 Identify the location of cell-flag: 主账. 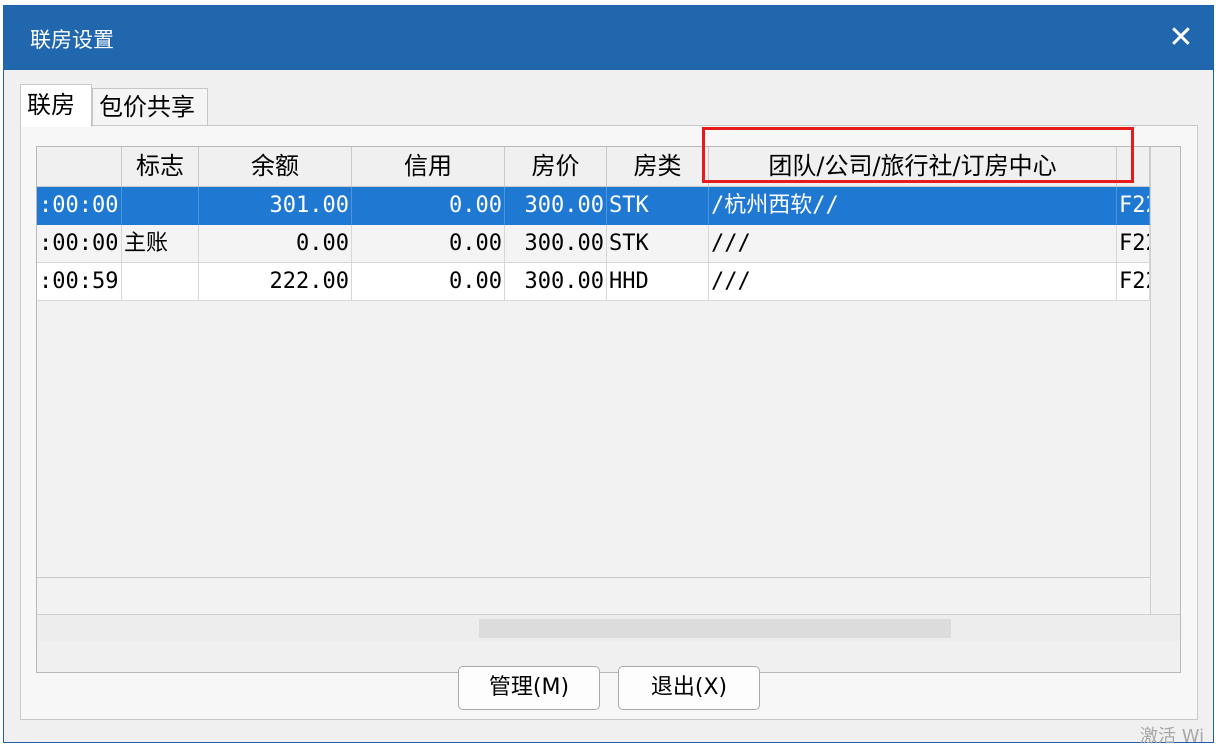
(160, 244).